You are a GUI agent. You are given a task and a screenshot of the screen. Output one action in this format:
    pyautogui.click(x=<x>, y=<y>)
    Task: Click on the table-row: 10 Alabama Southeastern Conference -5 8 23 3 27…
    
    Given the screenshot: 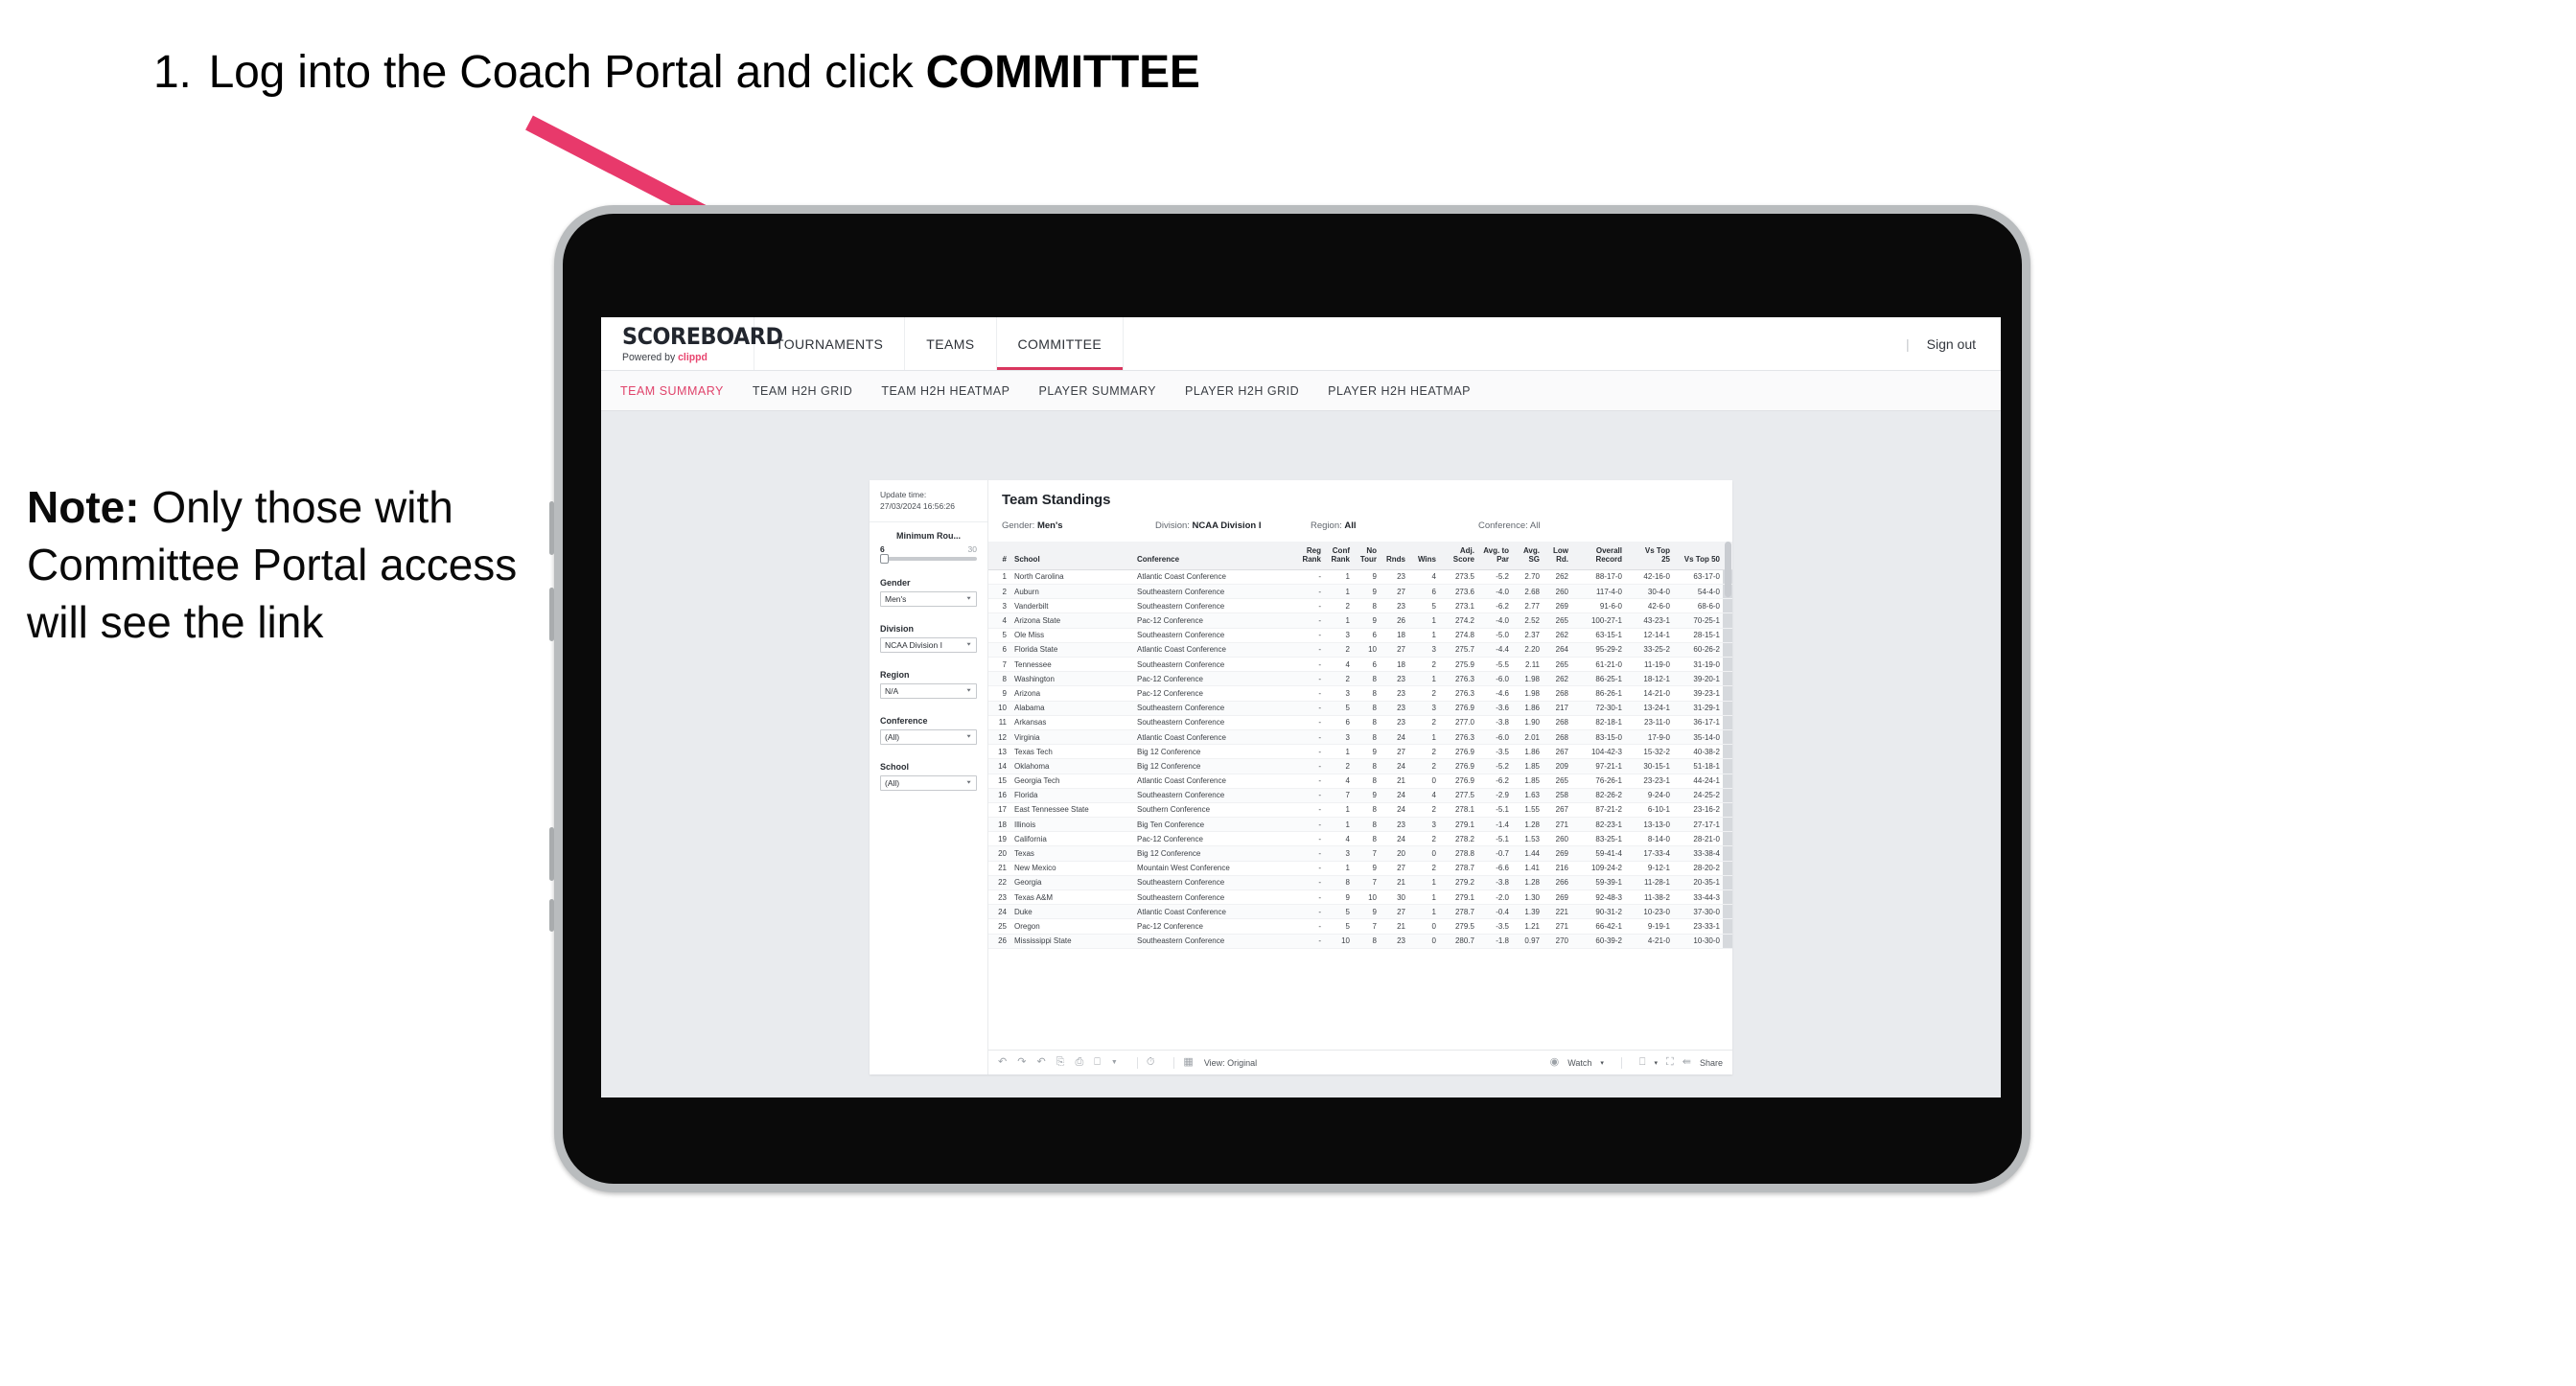 What is the action you would take?
    pyautogui.click(x=1360, y=708)
    